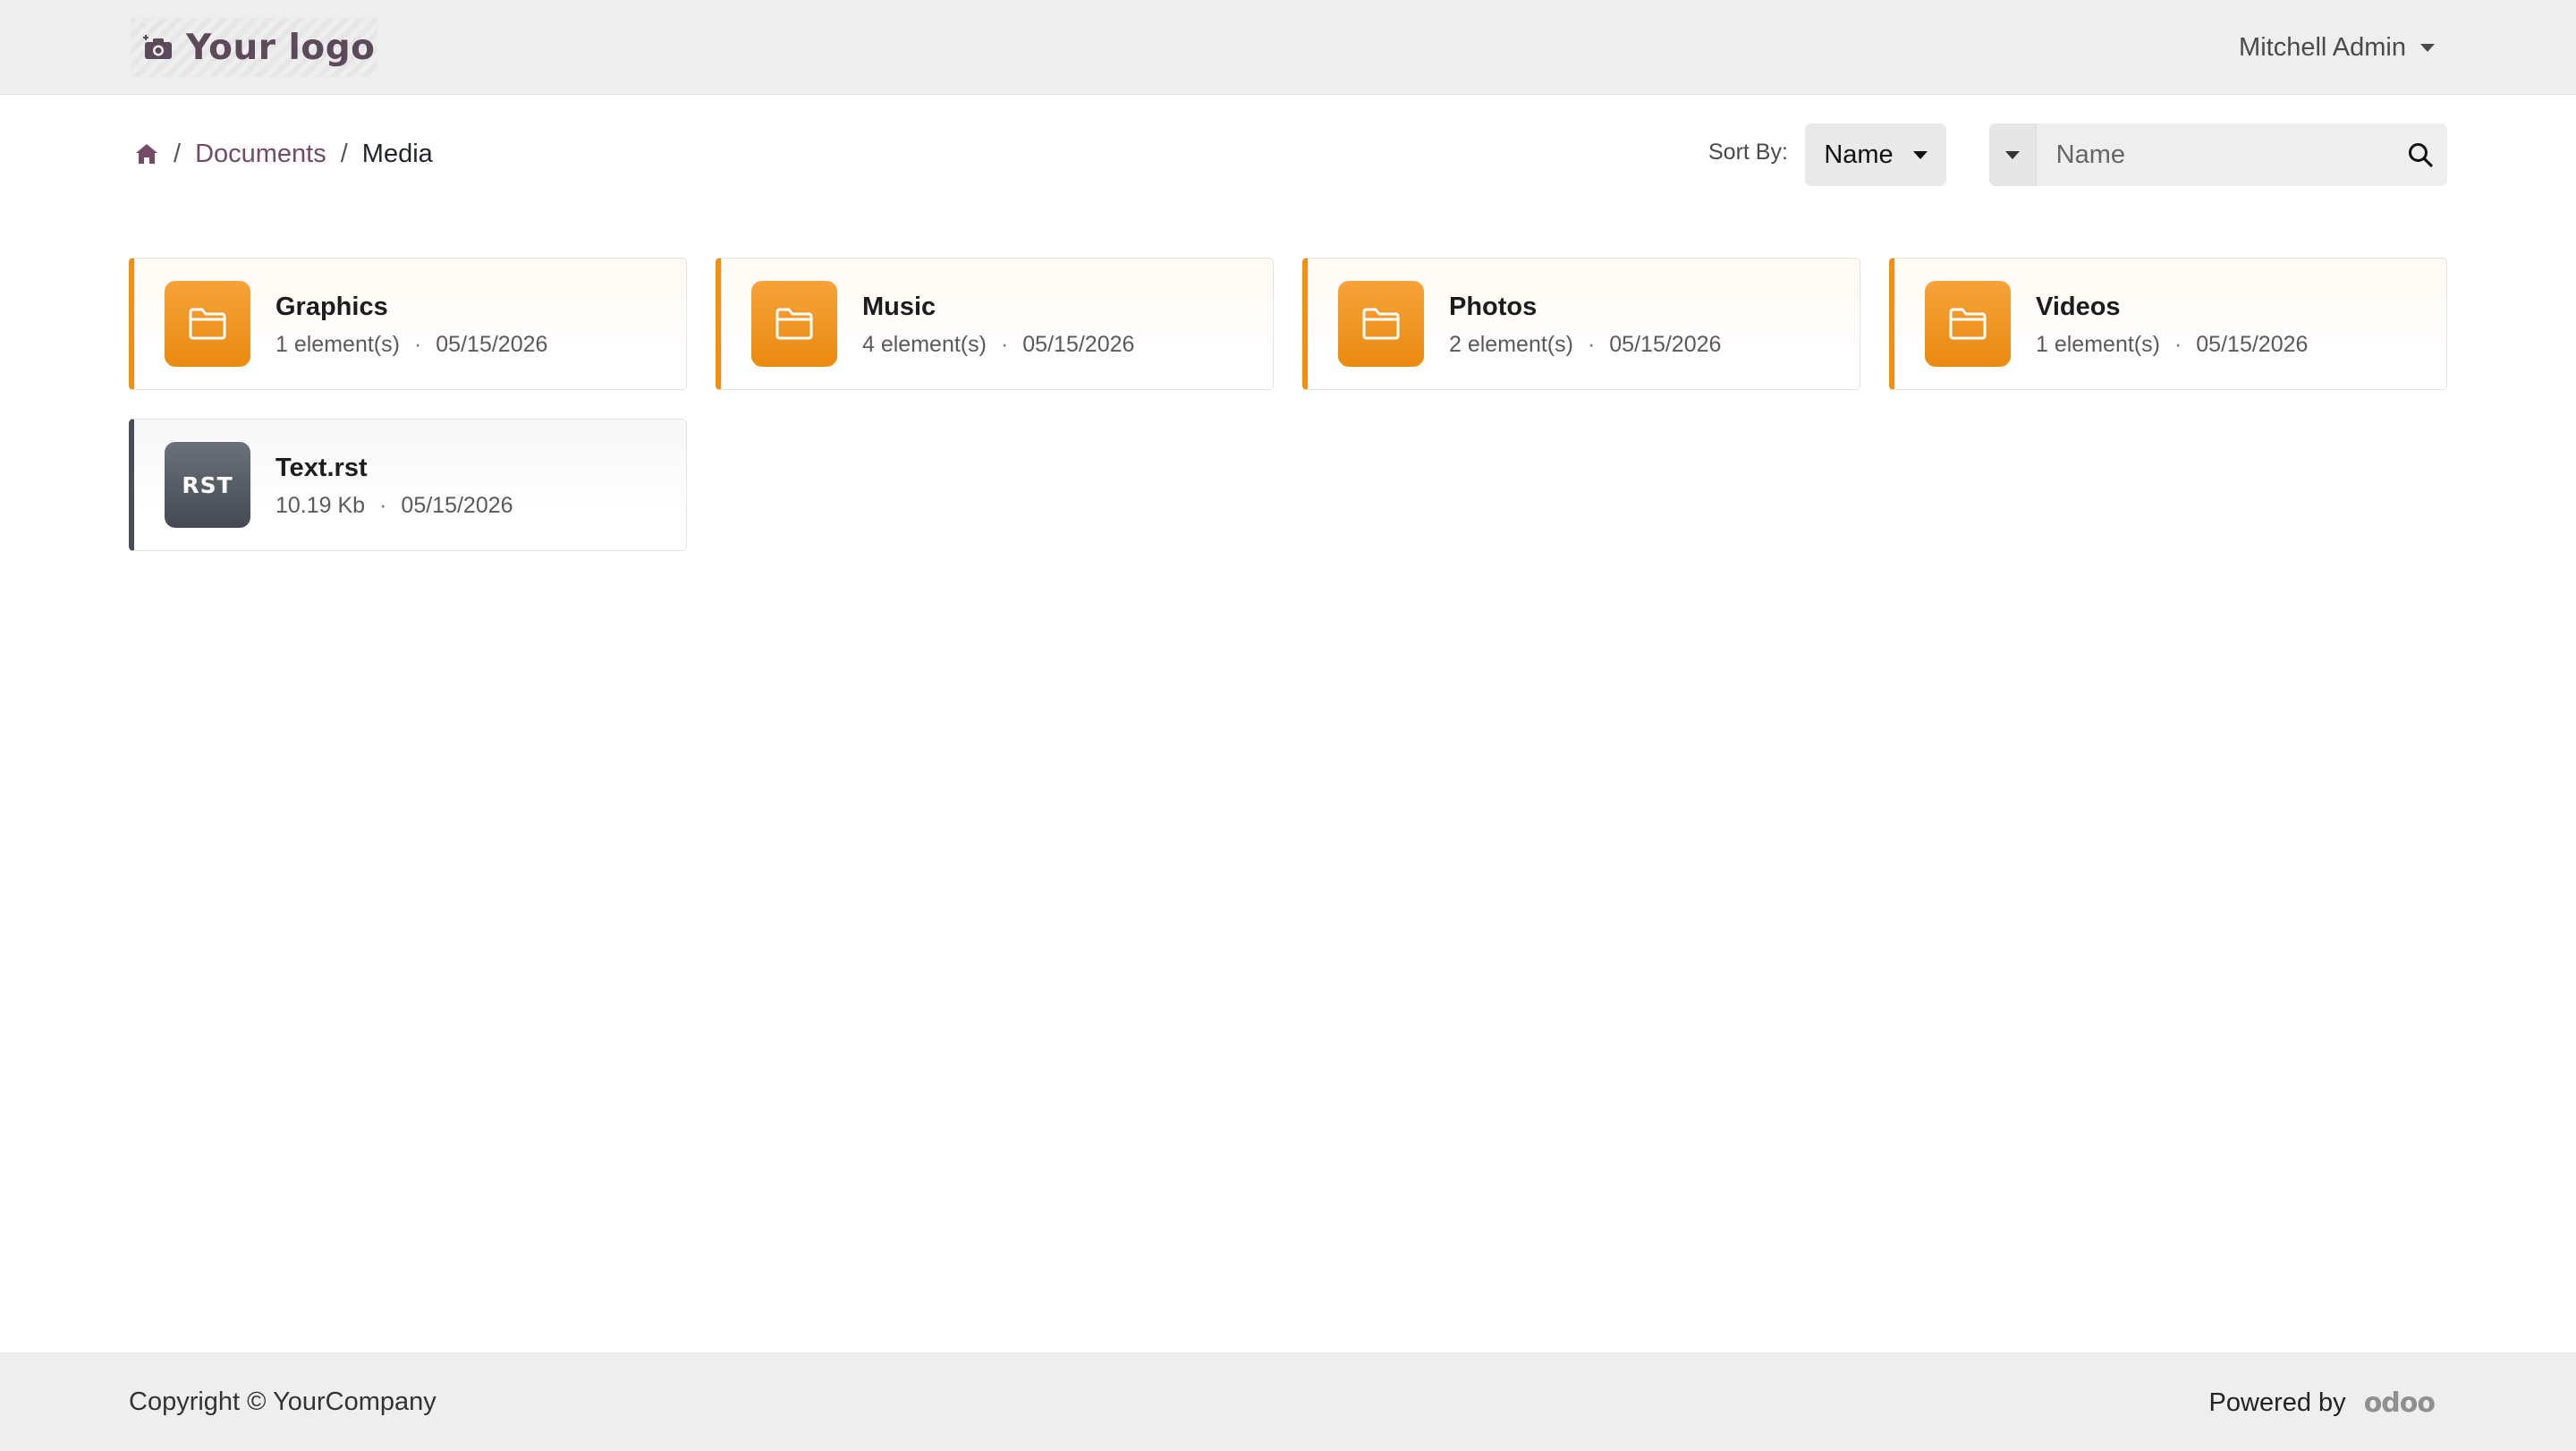 This screenshot has width=2576, height=1451. I want to click on card-meta: 2 element(s) · 05/15/2026, so click(1585, 345).